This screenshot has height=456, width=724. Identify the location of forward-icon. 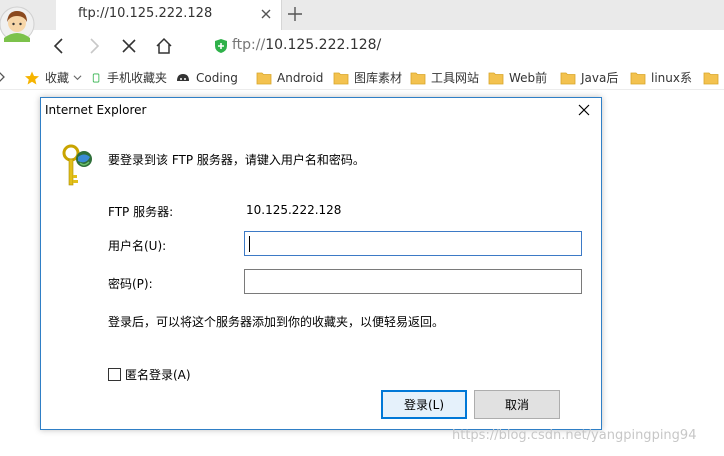
(94, 46).